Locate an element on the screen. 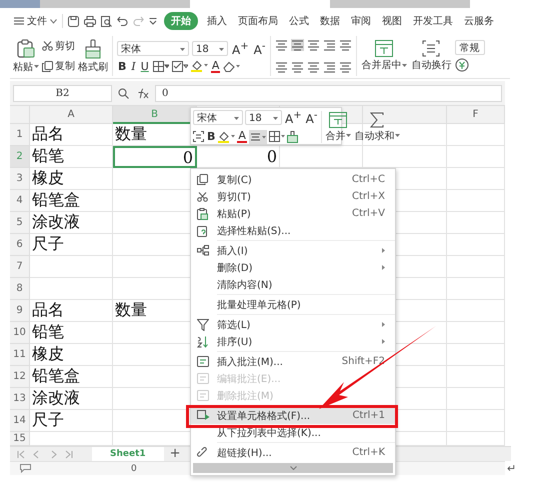  format-painter-icon is located at coordinates (292, 136).